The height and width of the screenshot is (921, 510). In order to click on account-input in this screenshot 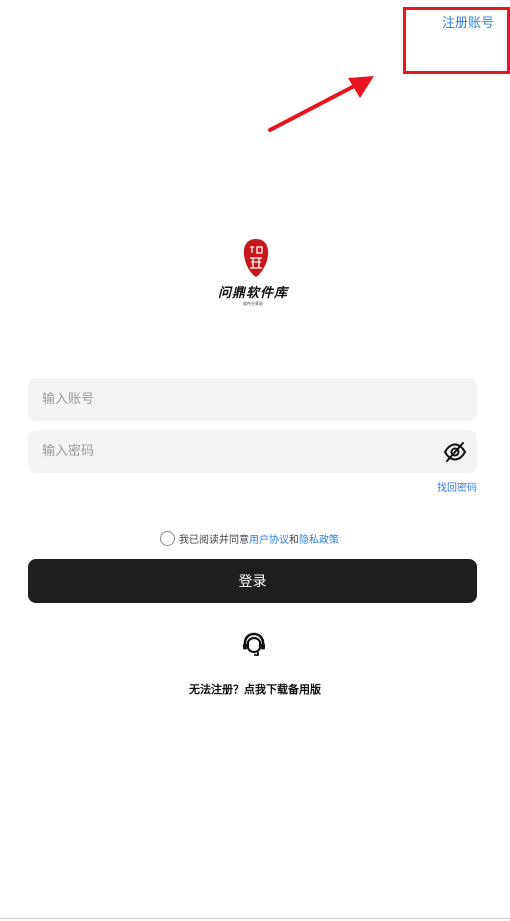, I will do `click(252, 399)`.